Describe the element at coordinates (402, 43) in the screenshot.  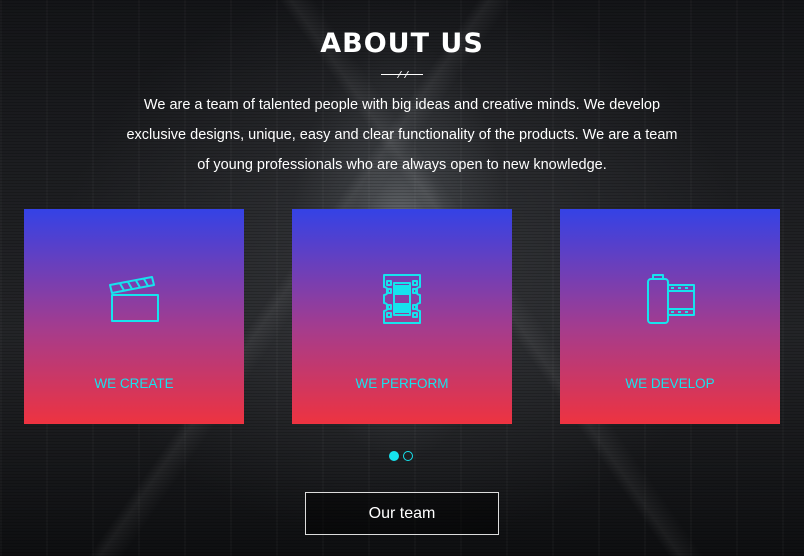
I see `section-title: ABOUT US` at that location.